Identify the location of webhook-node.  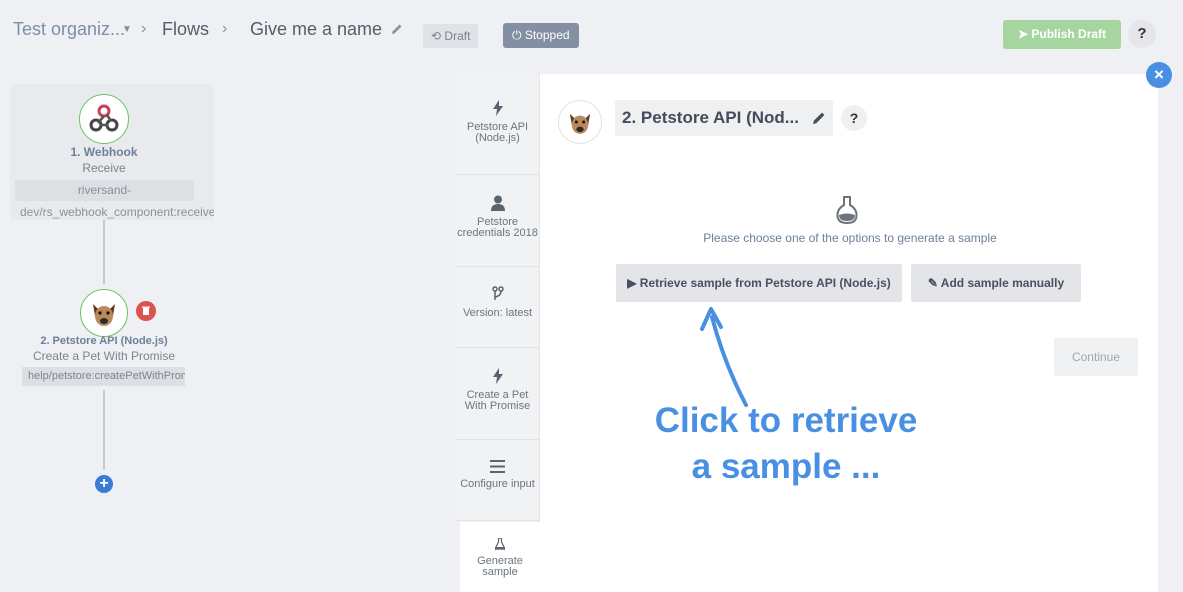
(104, 119).